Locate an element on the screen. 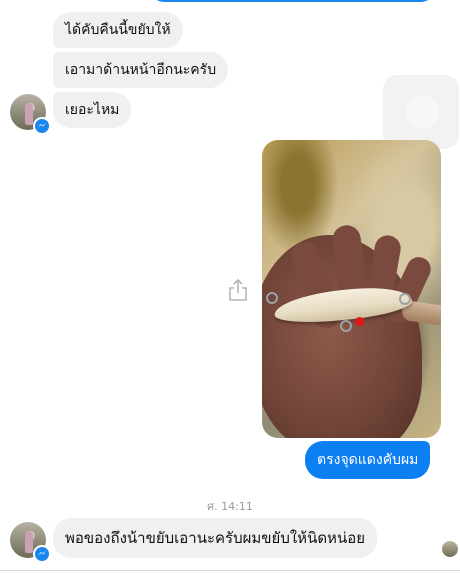 The image size is (460, 574). placeholder-shape is located at coordinates (422, 112).